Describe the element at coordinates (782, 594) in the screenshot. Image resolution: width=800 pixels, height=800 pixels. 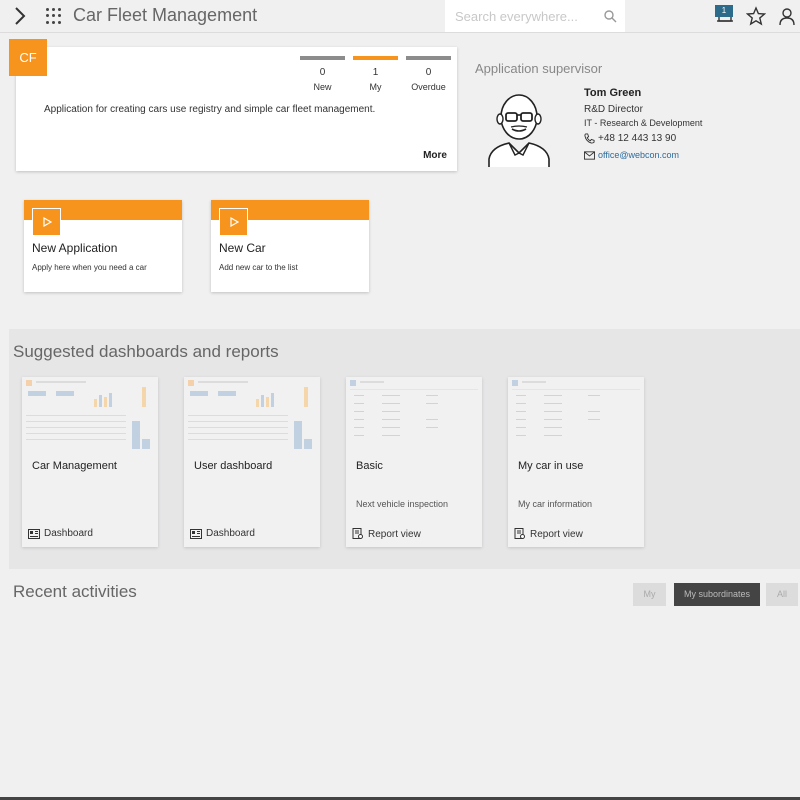
I see `filter-all-button: All` at that location.